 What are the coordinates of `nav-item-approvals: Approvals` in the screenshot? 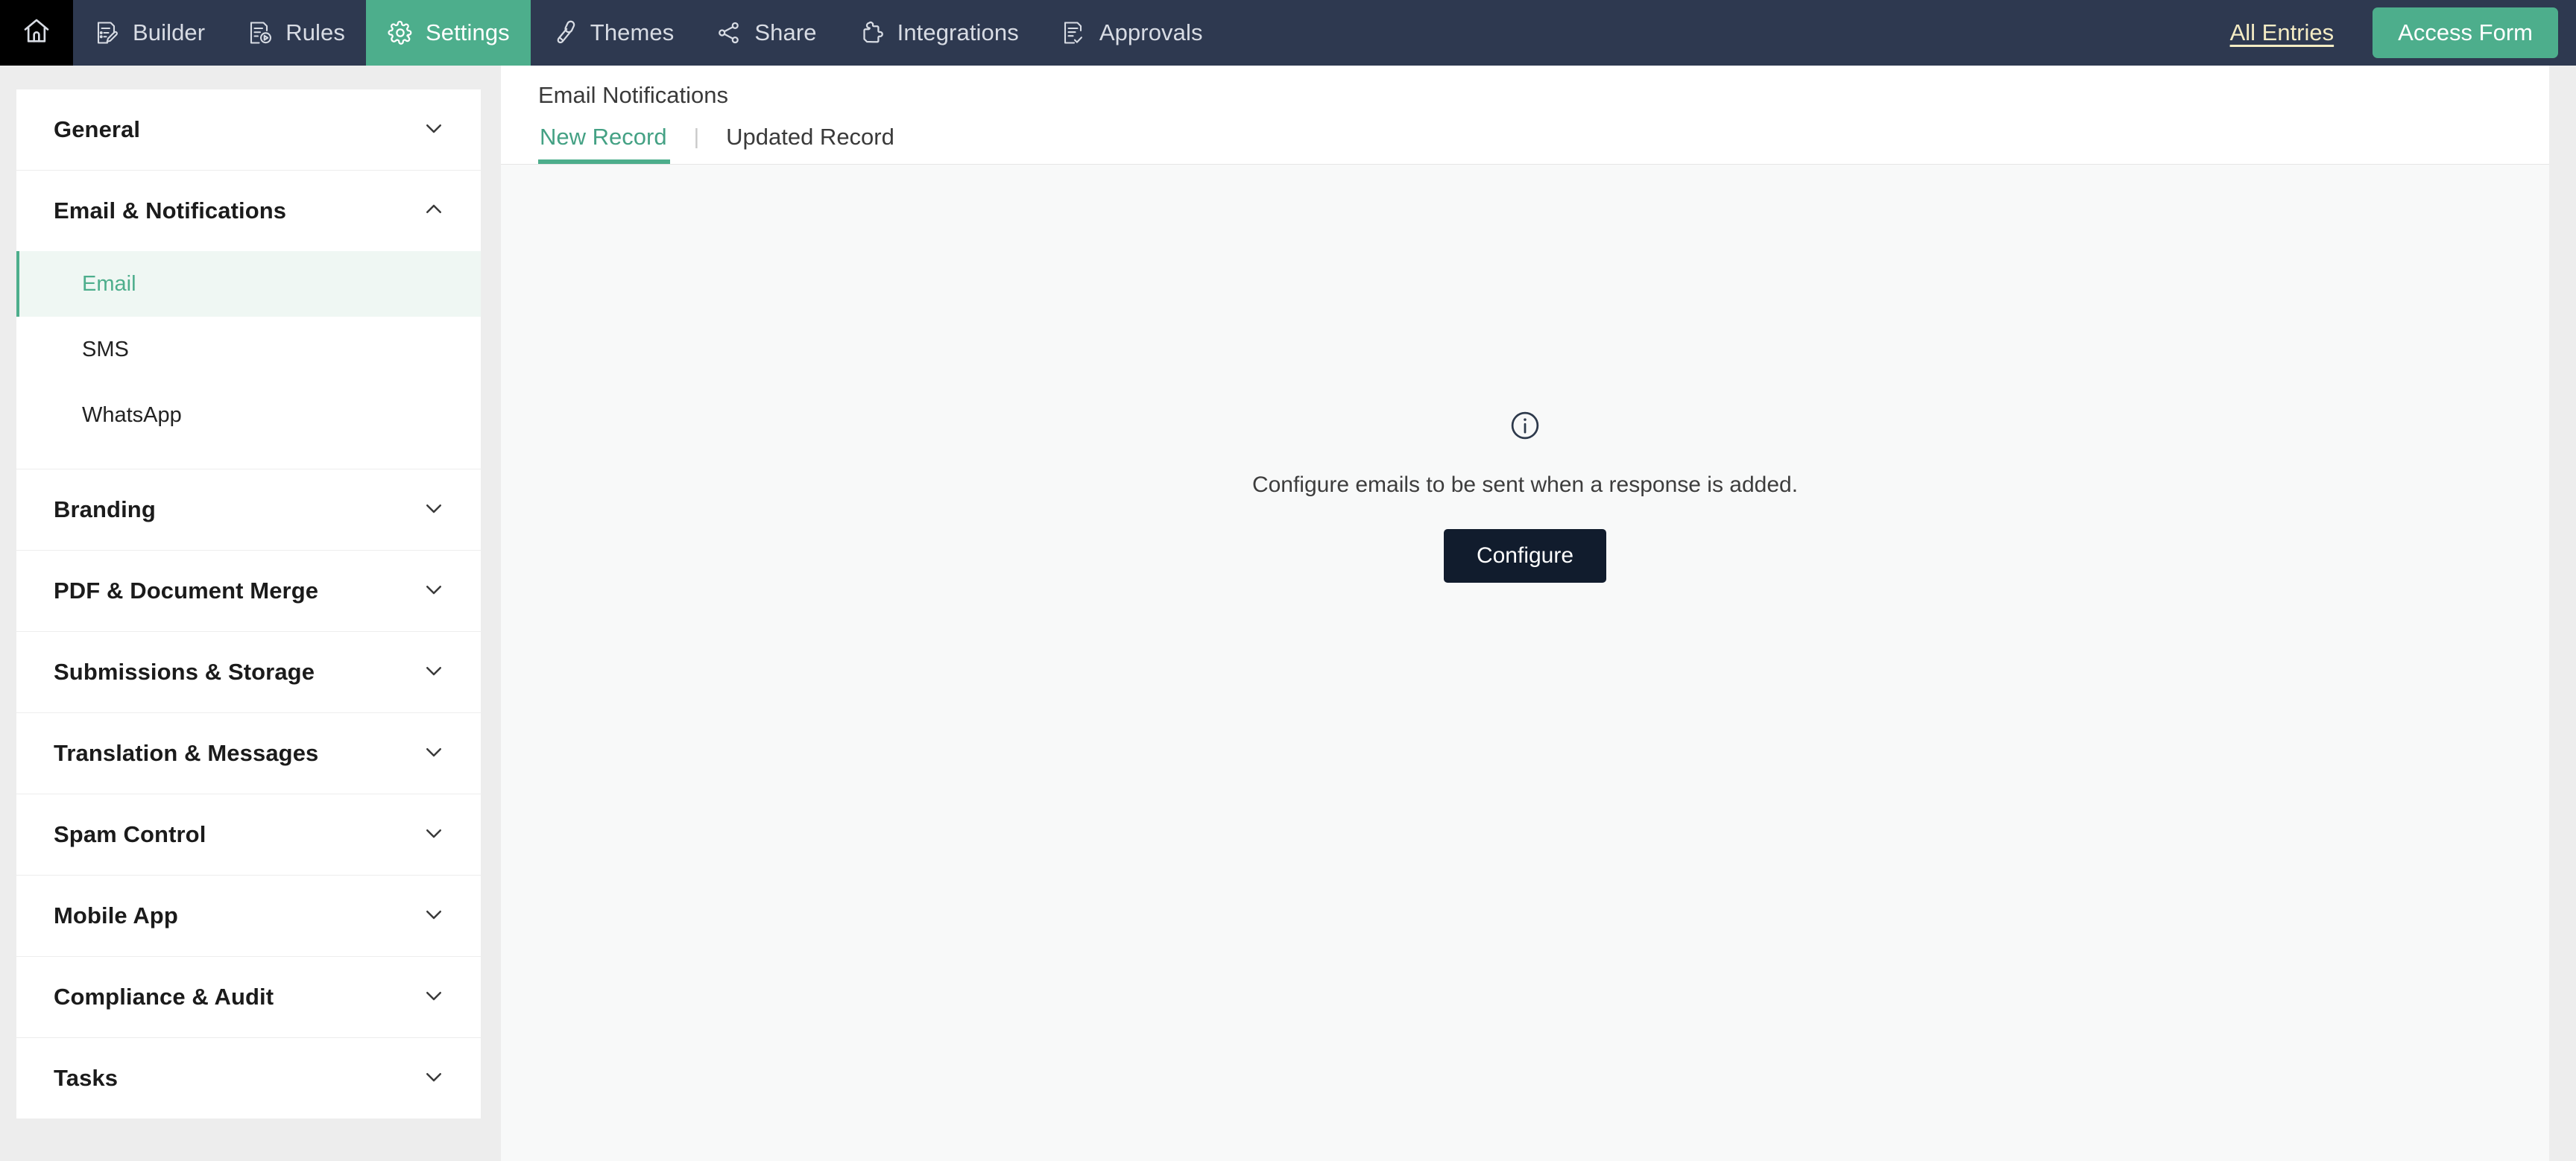 It's located at (1132, 33).